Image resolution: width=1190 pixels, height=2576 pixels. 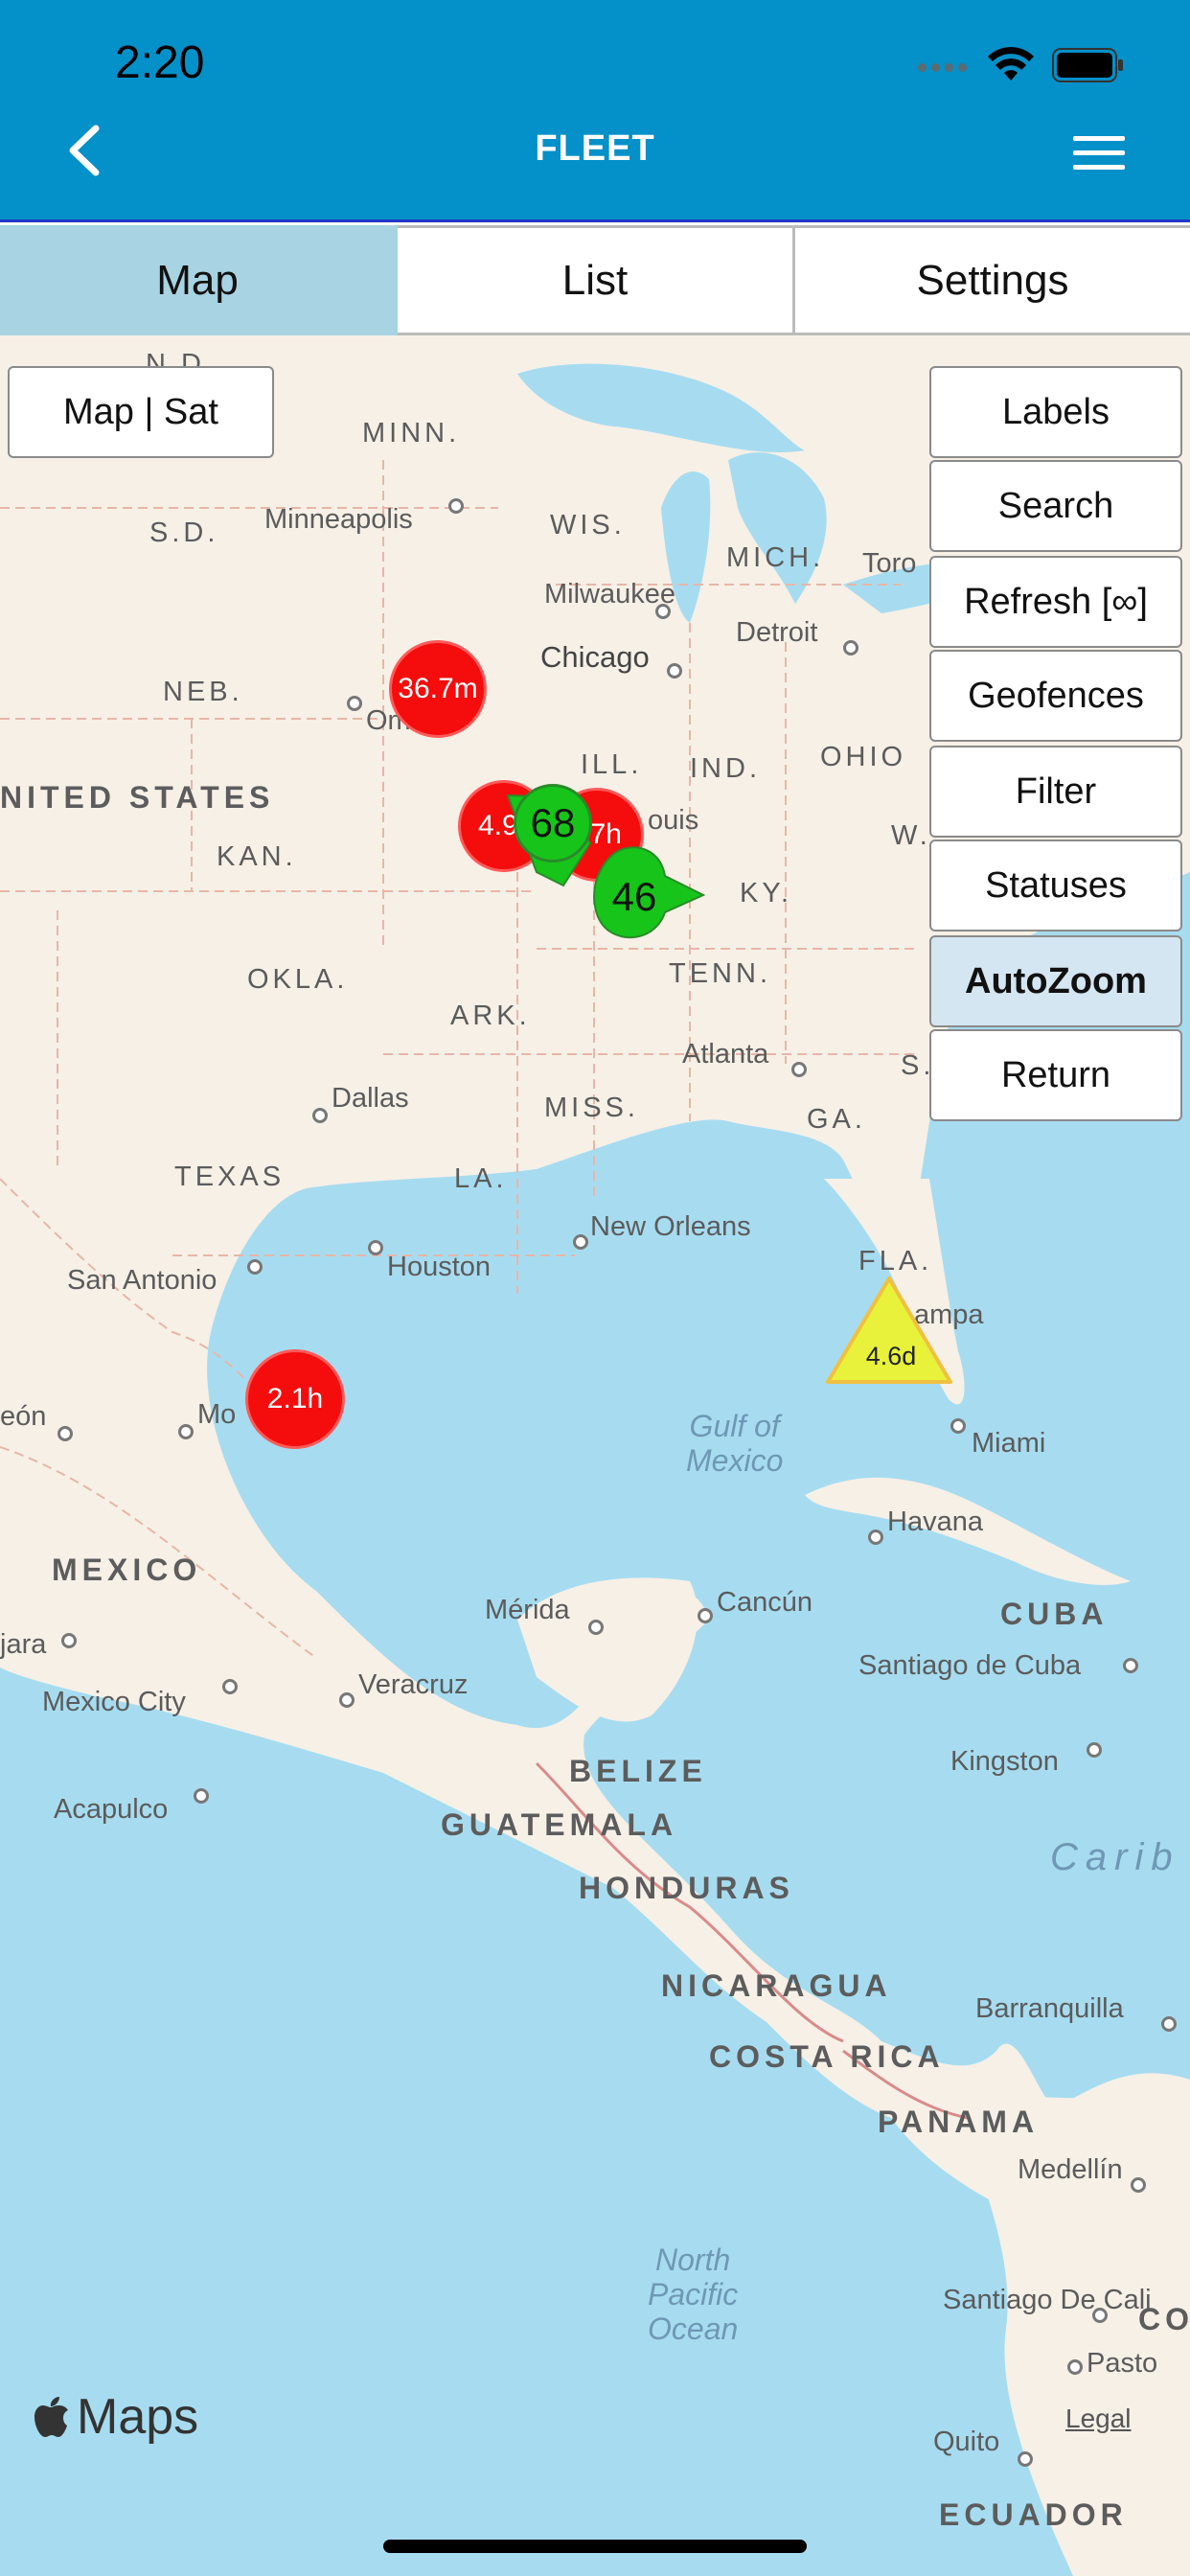 What do you see at coordinates (553, 823) in the screenshot?
I see `vehicle-cluster-green: 68` at bounding box center [553, 823].